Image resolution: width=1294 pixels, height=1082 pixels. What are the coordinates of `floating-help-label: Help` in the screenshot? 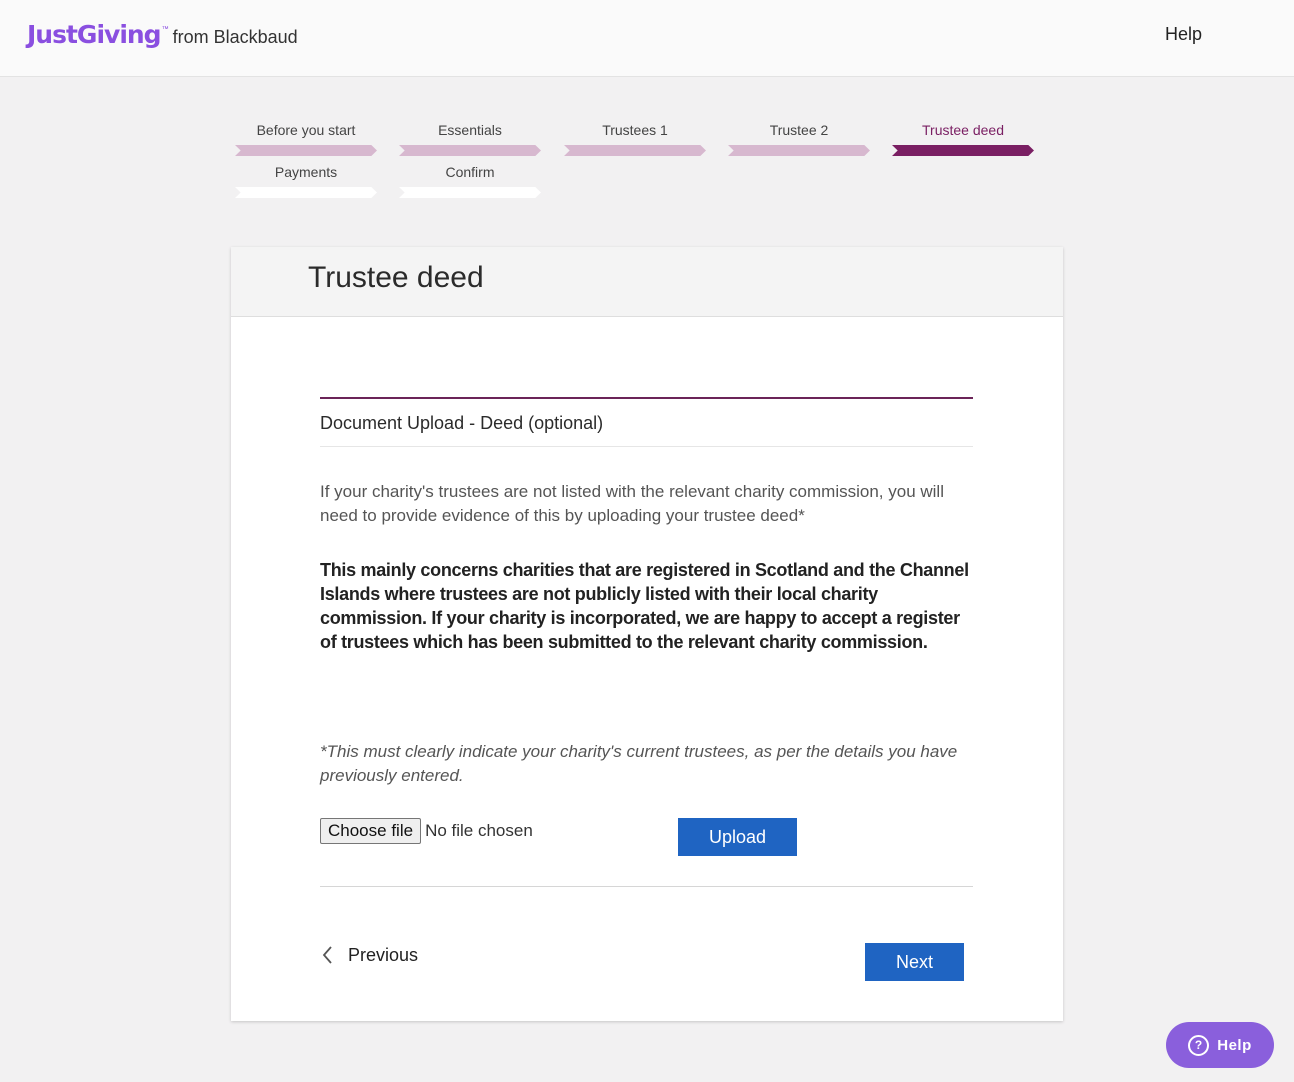 It's located at (1234, 1045).